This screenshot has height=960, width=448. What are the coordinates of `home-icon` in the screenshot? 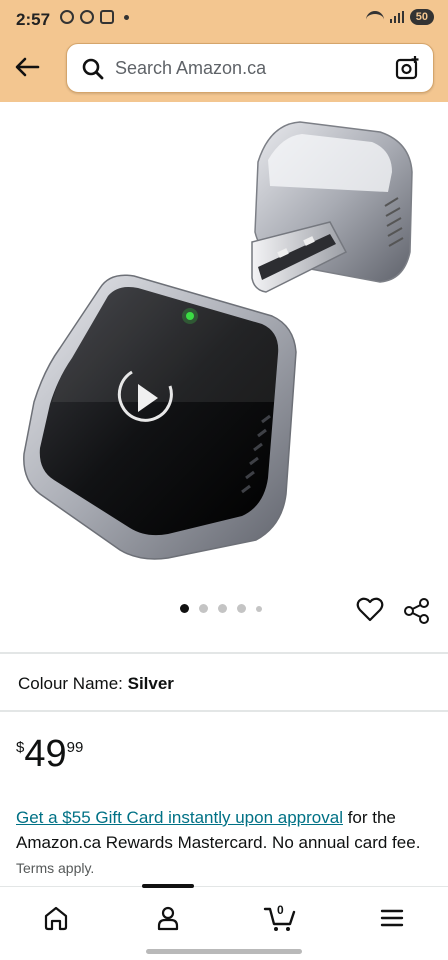 It's located at (56, 918).